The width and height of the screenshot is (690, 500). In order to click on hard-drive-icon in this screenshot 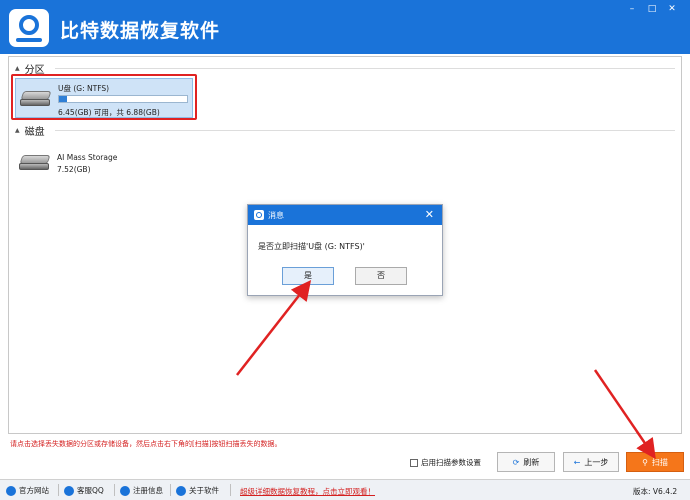, I will do `click(35, 163)`.